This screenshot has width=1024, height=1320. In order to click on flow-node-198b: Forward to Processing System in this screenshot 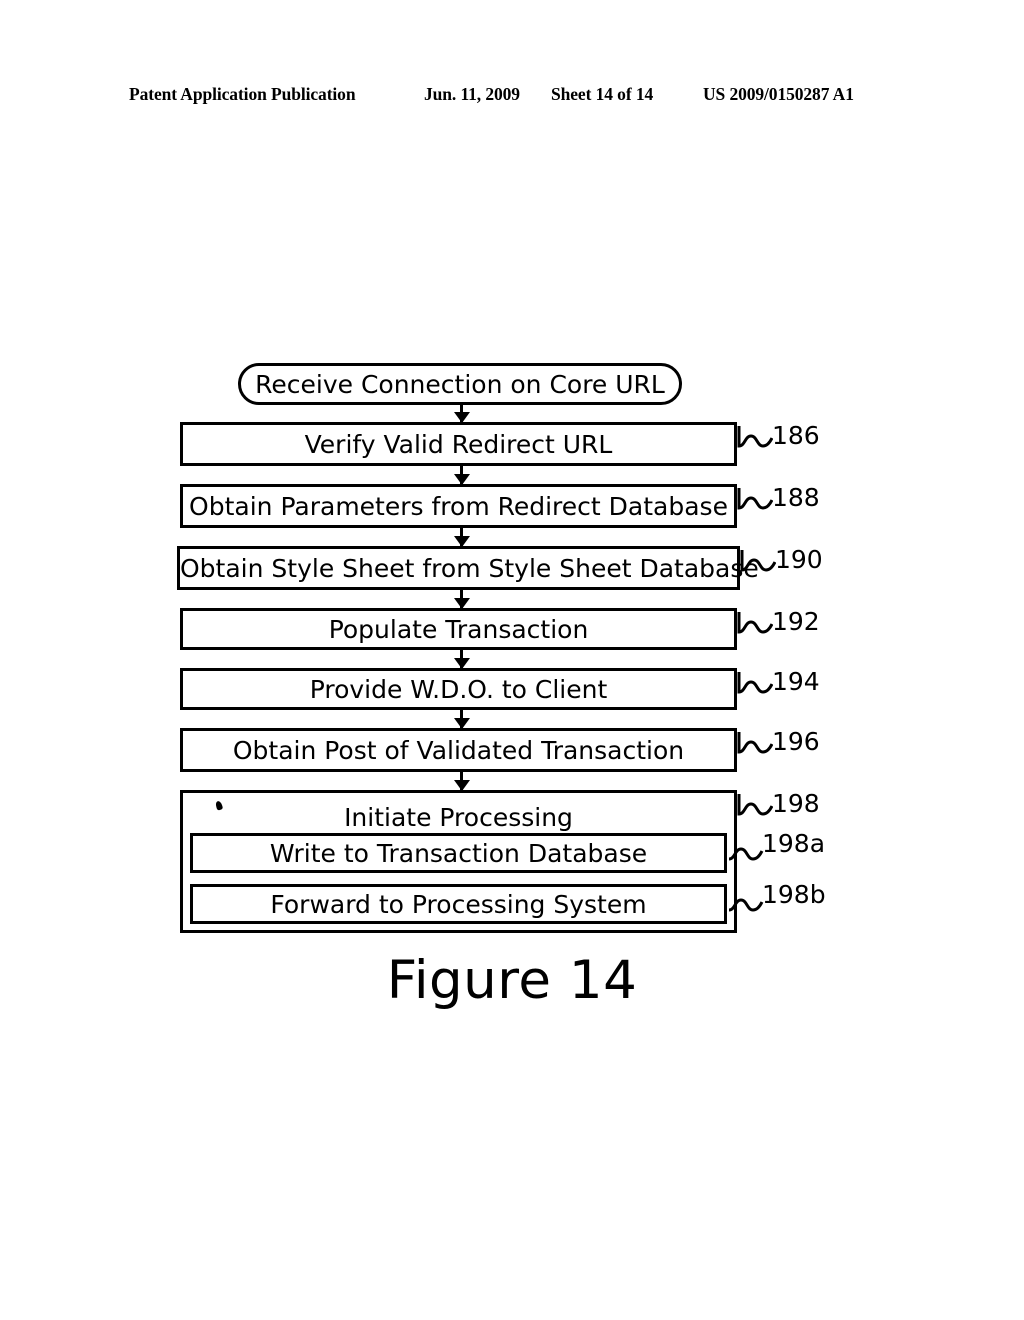, I will do `click(458, 904)`.